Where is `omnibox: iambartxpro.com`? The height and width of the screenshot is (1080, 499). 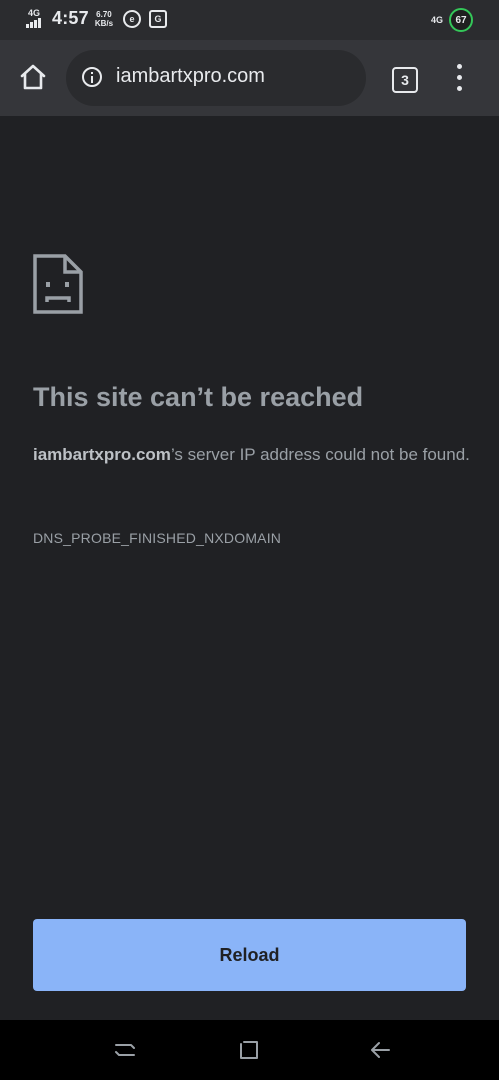
omnibox: iambartxpro.com is located at coordinates (216, 78).